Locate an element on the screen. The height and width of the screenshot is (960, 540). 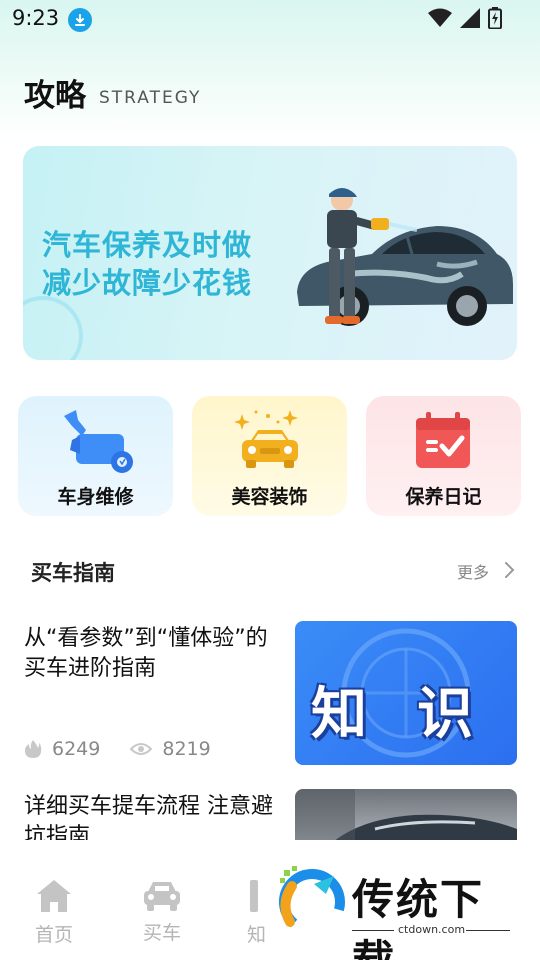
watermark-name: 传统下载 is located at coordinates (418, 917).